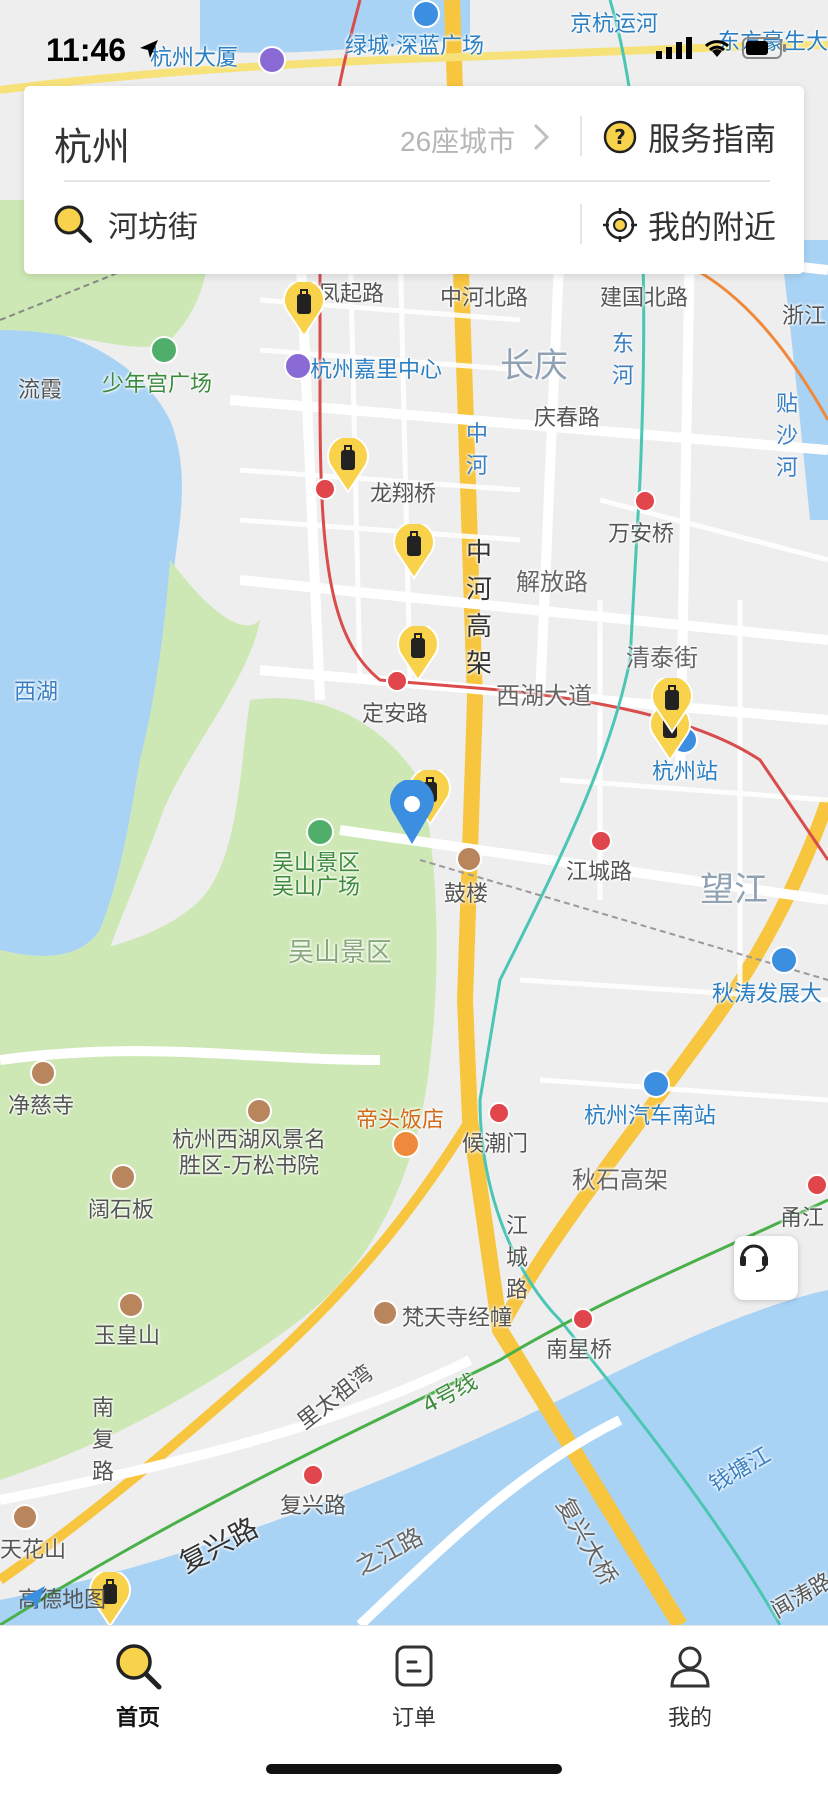 This screenshot has height=1793, width=828. What do you see at coordinates (340, 953) in the screenshot?
I see `map-label: 吴山景区` at bounding box center [340, 953].